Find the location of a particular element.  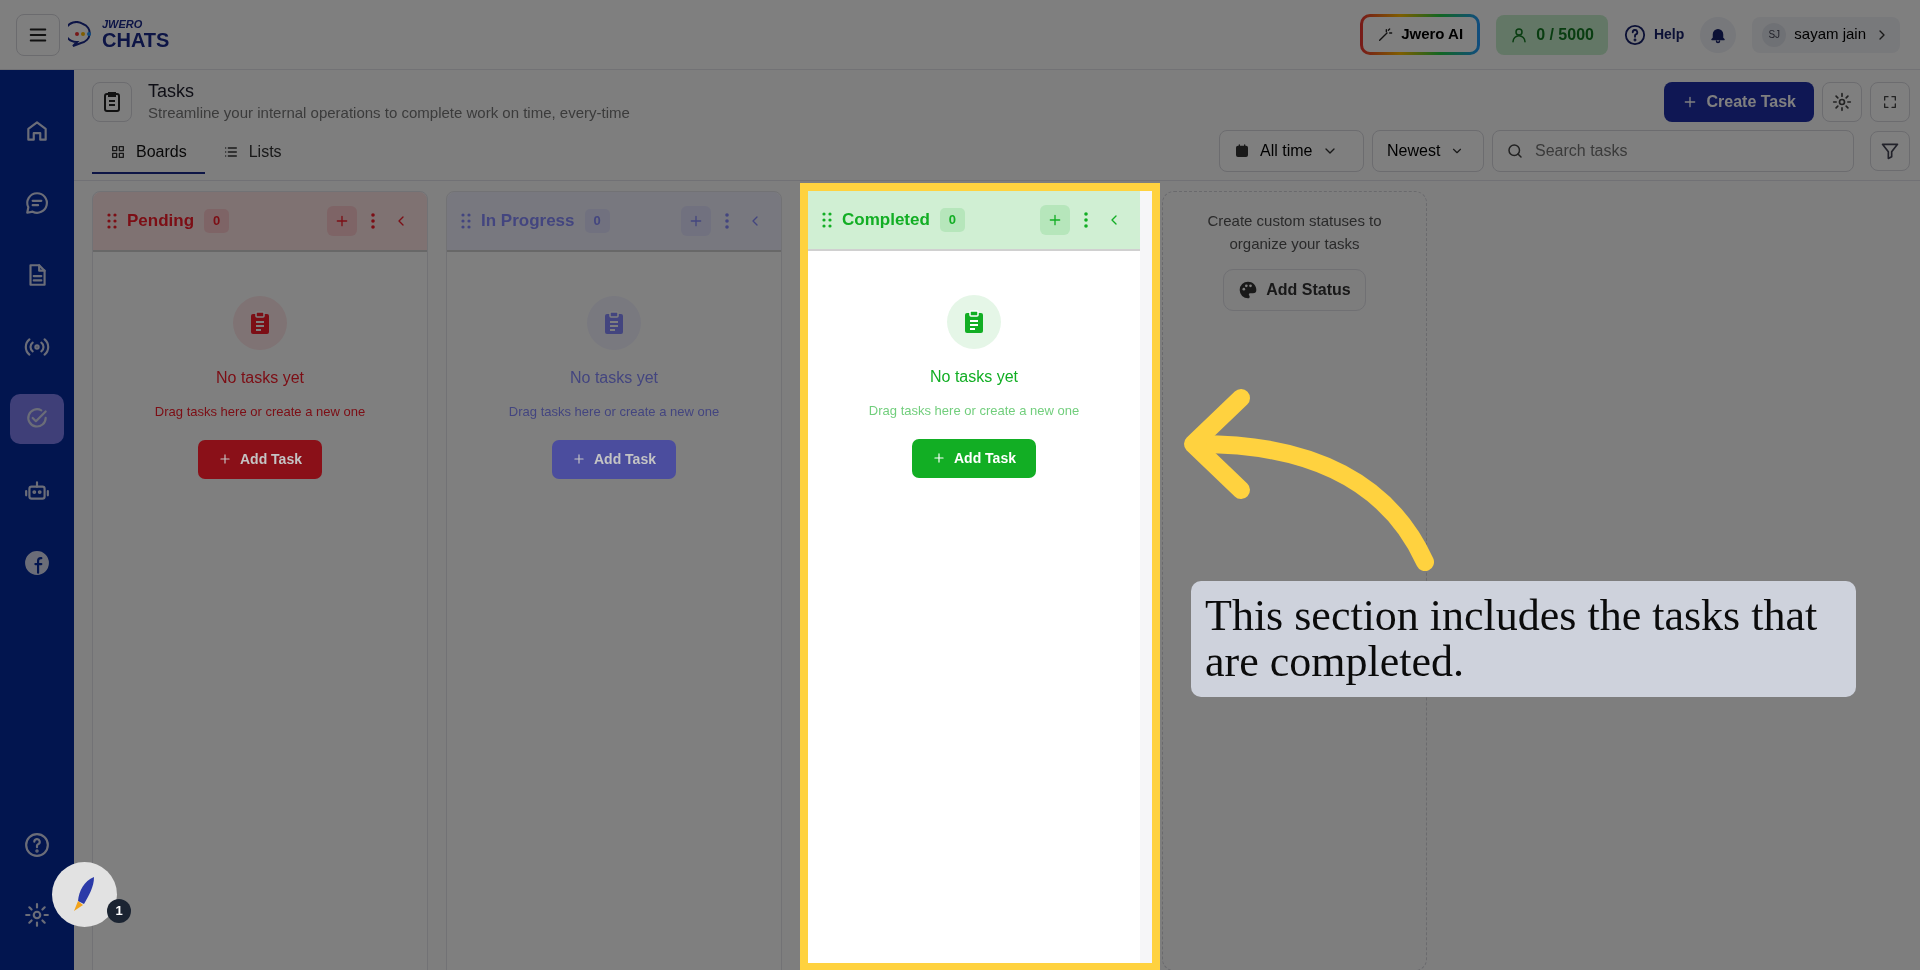

user-icon is located at coordinates (1519, 34).